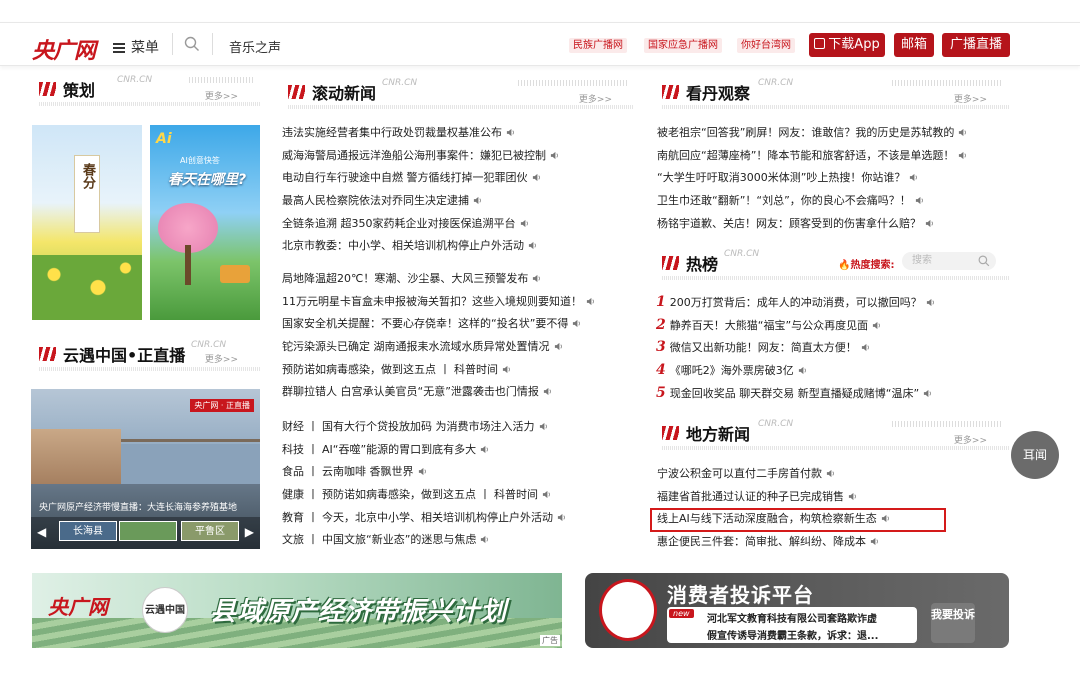 Image resolution: width=1080 pixels, height=673 pixels. I want to click on poster-spring-equinox: 春分, so click(87, 222).